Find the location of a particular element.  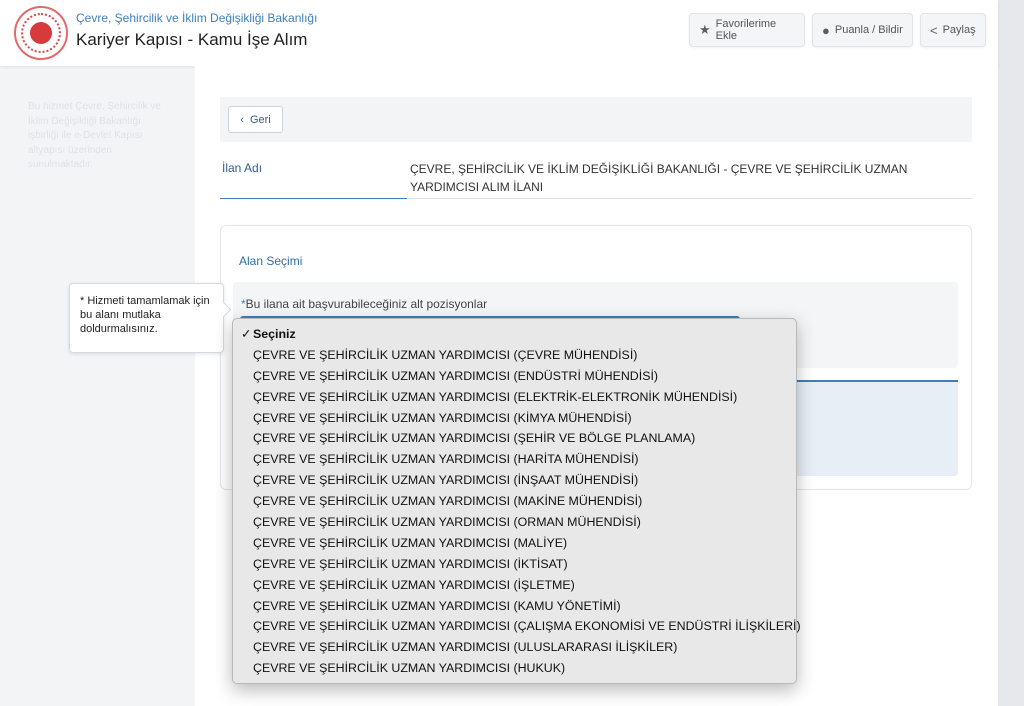

speech-bubble-icon: ● is located at coordinates (826, 30).